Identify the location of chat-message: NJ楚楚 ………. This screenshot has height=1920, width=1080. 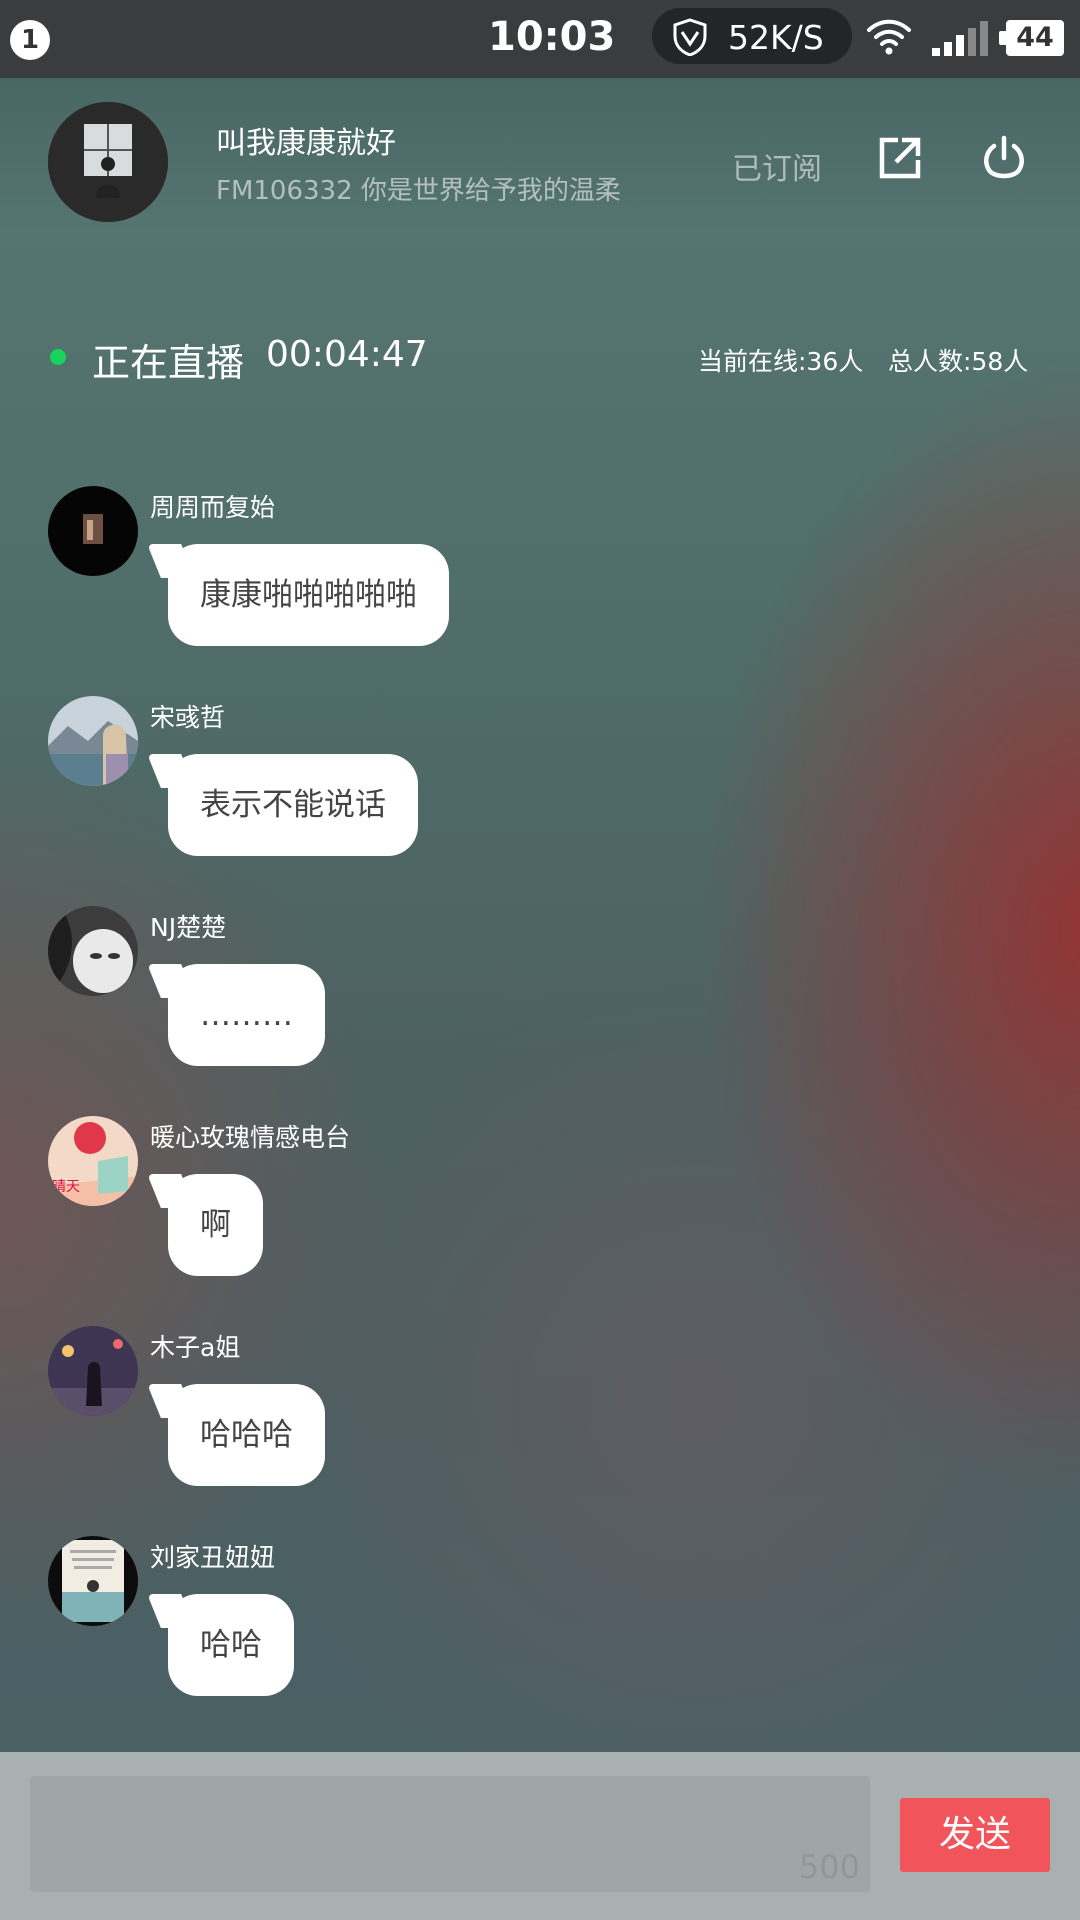
(540, 990).